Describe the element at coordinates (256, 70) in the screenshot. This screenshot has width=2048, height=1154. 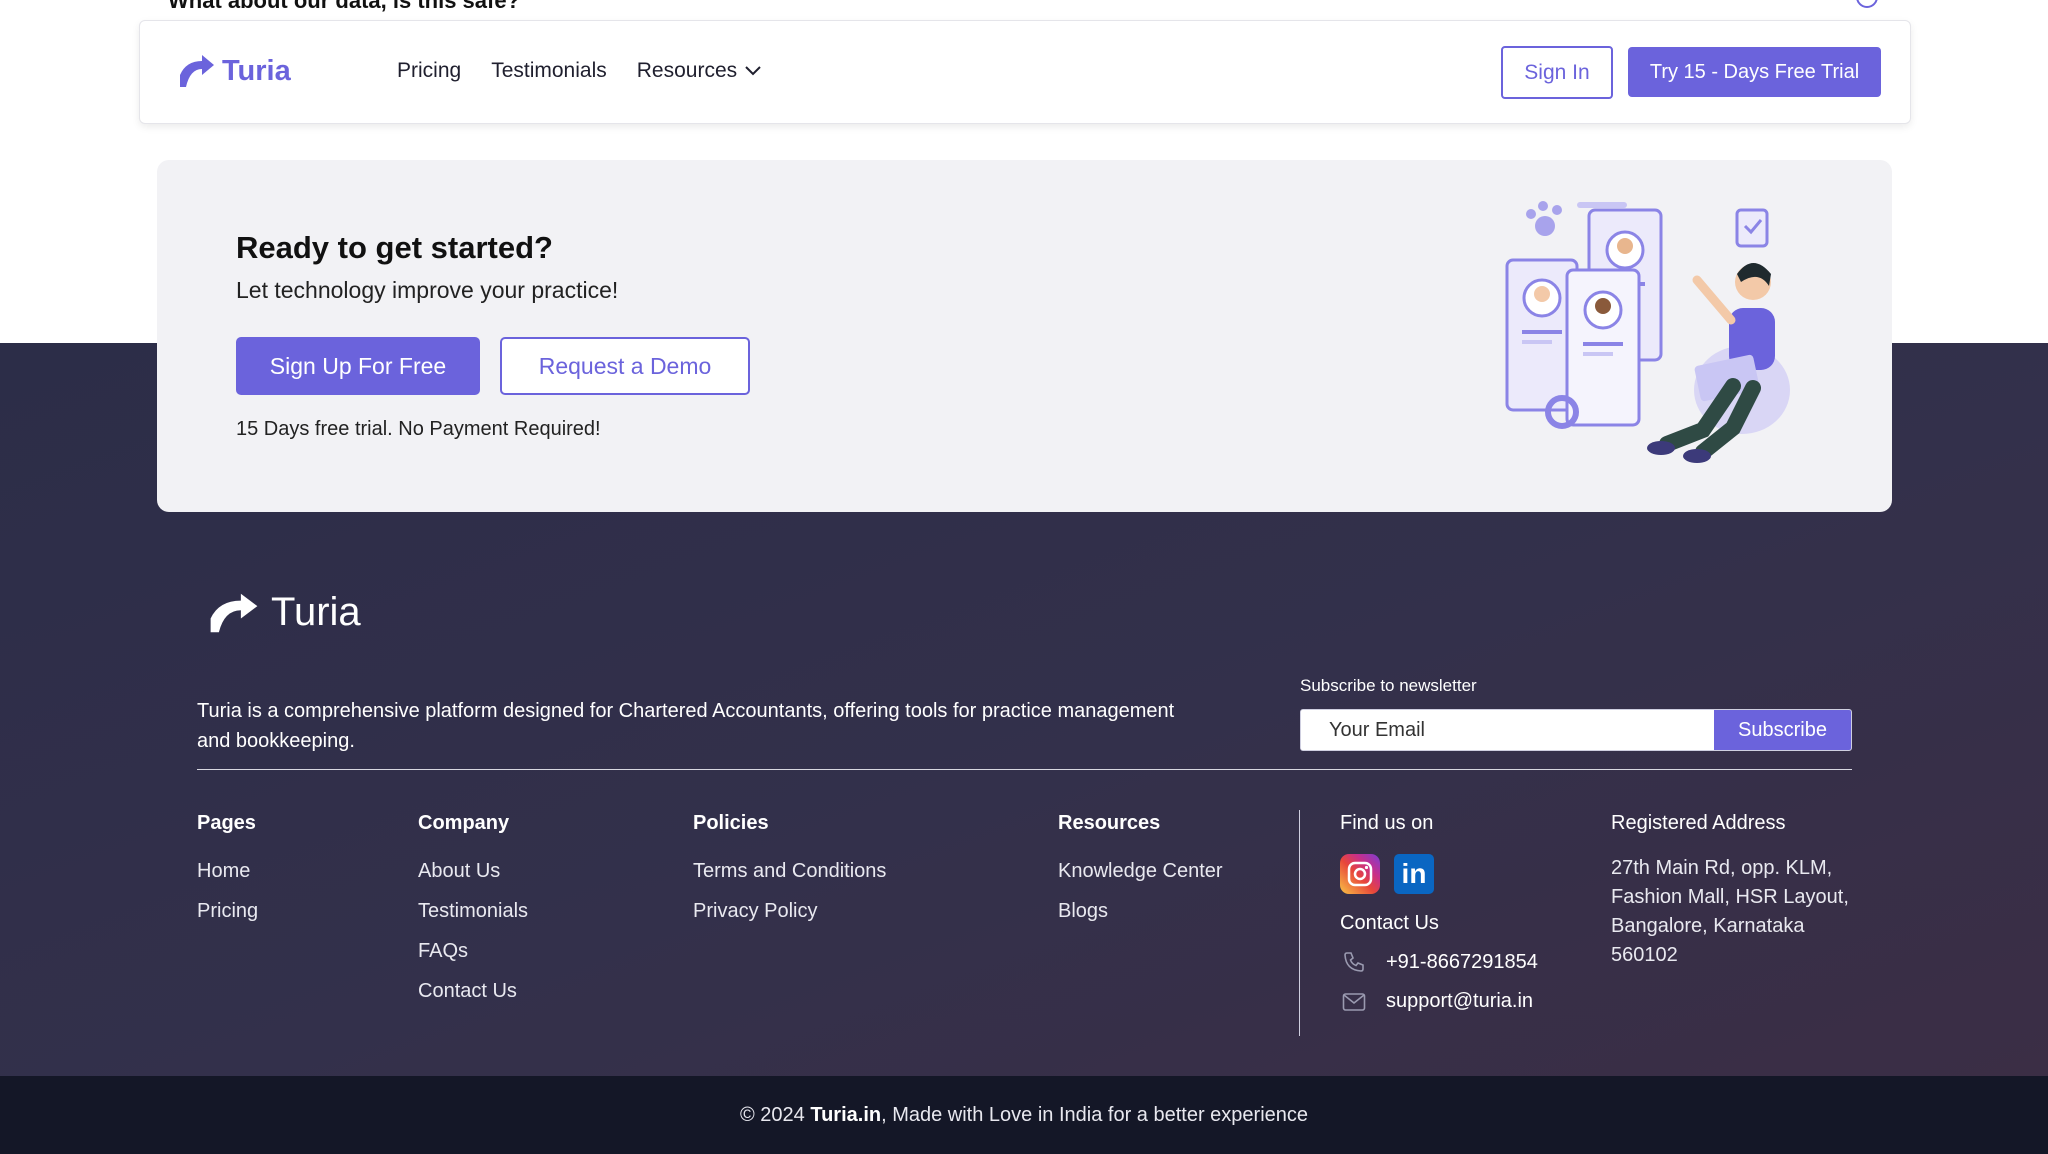
I see `brand-name: Turia` at that location.